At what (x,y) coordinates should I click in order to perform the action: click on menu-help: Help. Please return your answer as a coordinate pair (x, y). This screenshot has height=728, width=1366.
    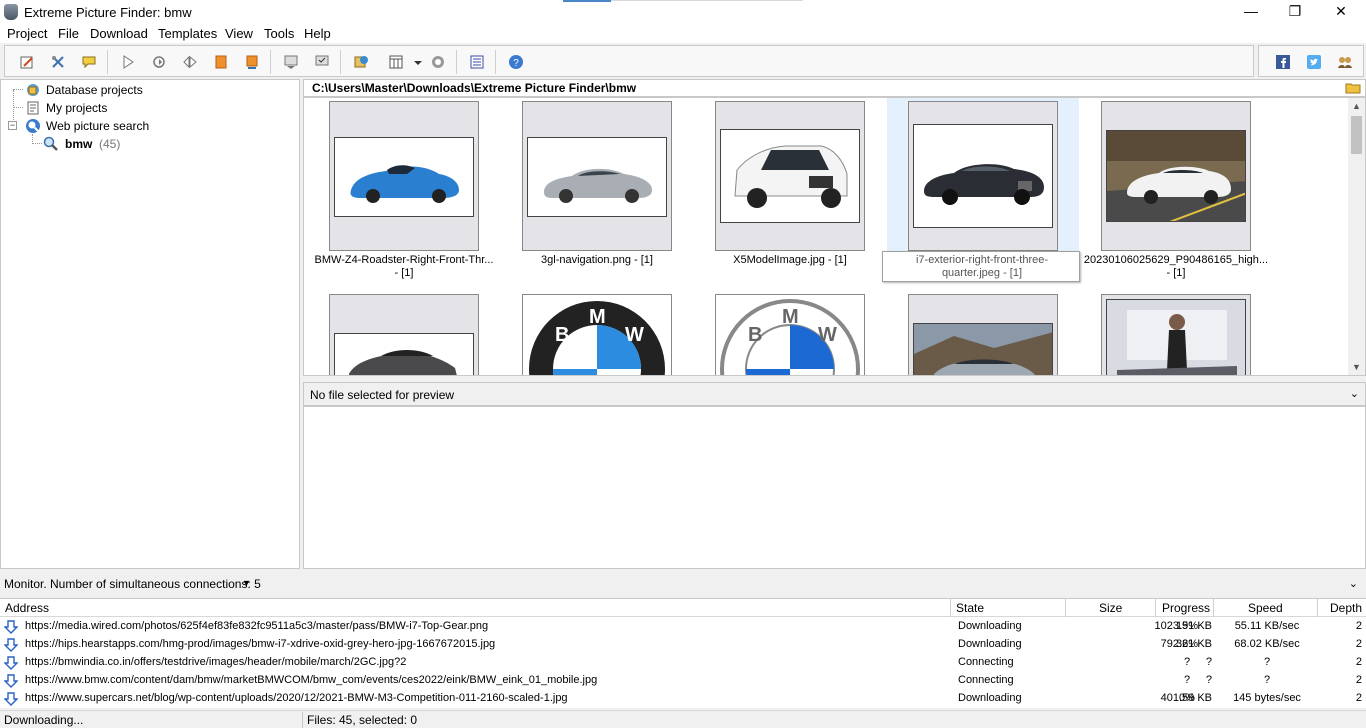
    Looking at the image, I should click on (317, 33).